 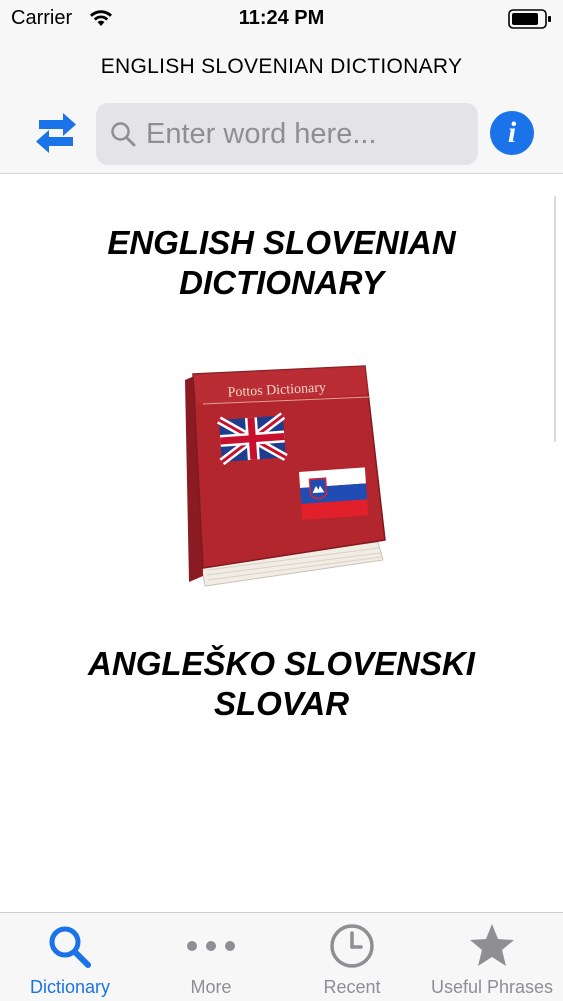 I want to click on search-bar, so click(x=287, y=134).